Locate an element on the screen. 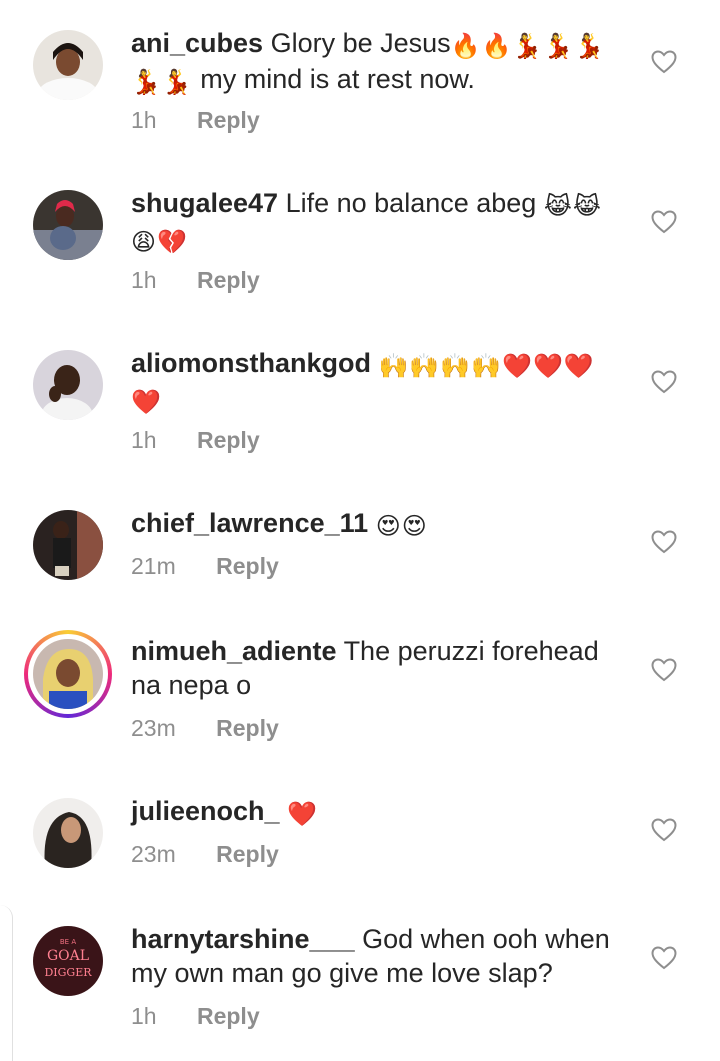 This screenshot has width=720, height=1061. comment-username: aliomonsthankgod is located at coordinates (251, 363).